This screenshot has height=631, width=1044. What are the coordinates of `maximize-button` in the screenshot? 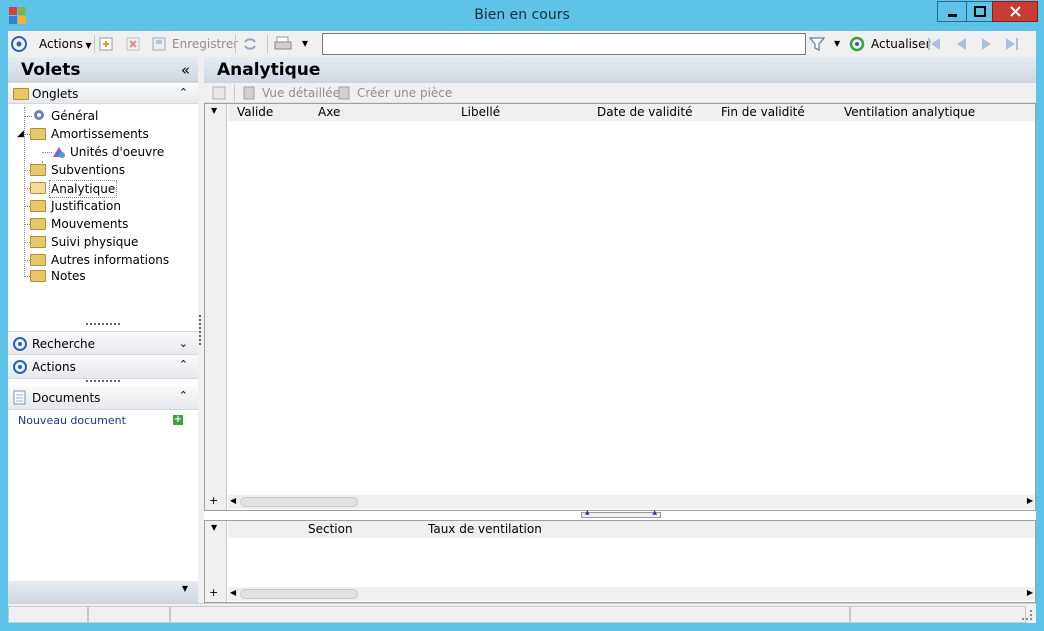 It's located at (979, 11).